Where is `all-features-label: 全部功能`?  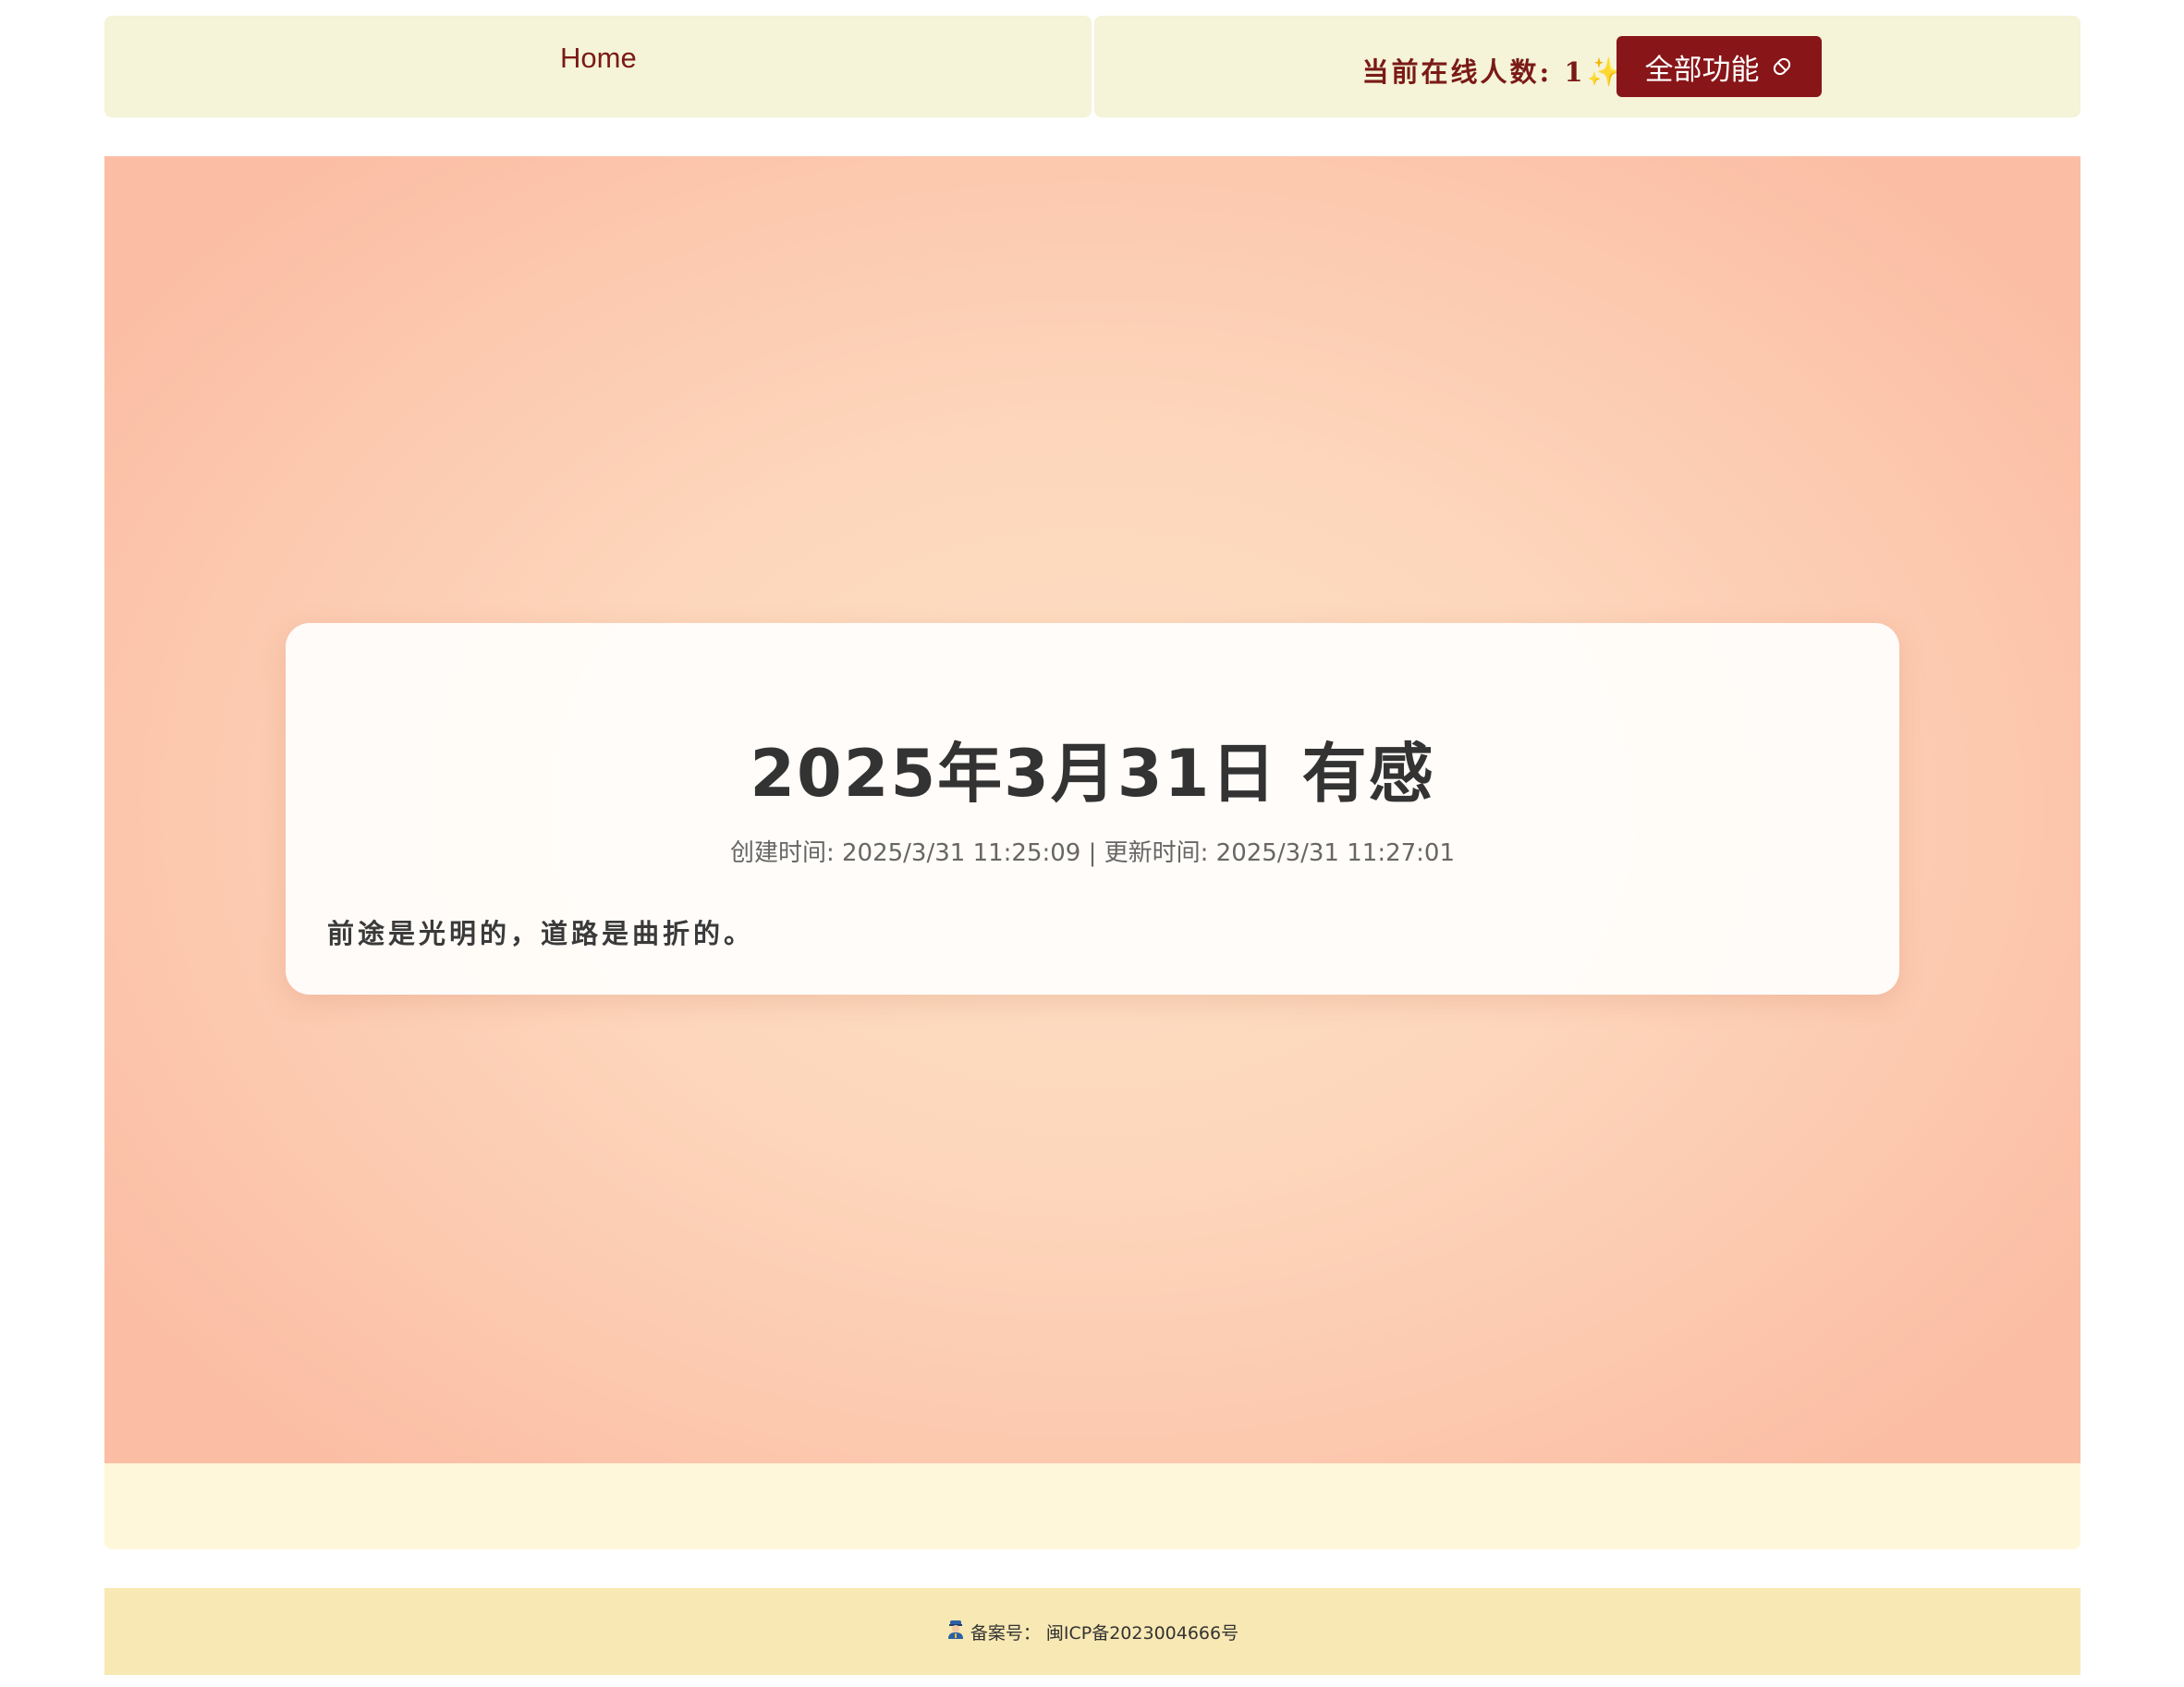
all-features-label: 全部功能 is located at coordinates (1702, 69).